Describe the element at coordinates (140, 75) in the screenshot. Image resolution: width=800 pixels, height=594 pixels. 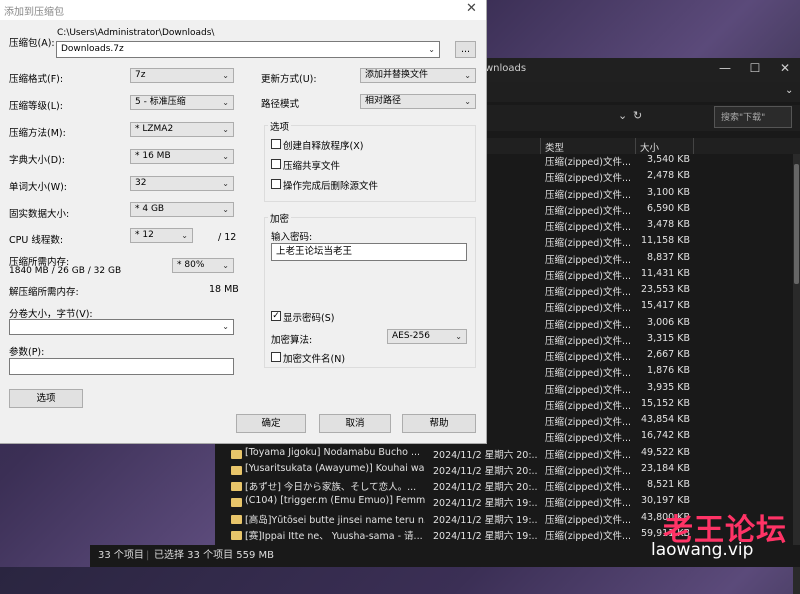
I see `format-value: 7z` at that location.